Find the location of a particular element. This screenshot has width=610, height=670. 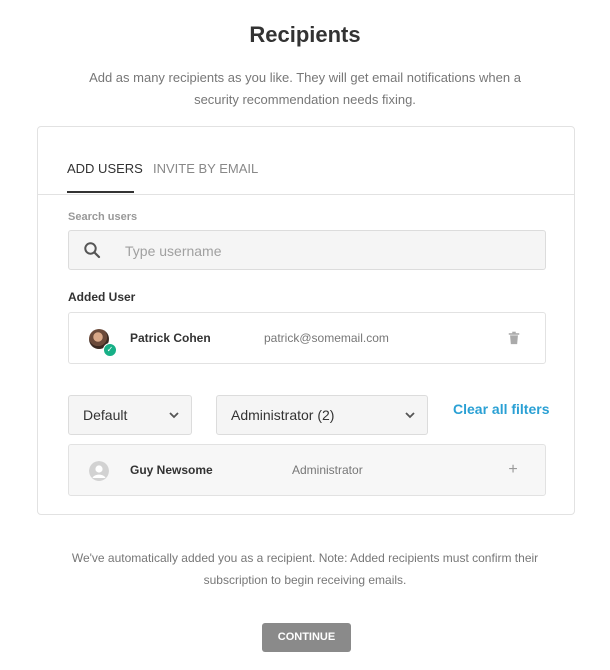

search-input is located at coordinates (325, 251).